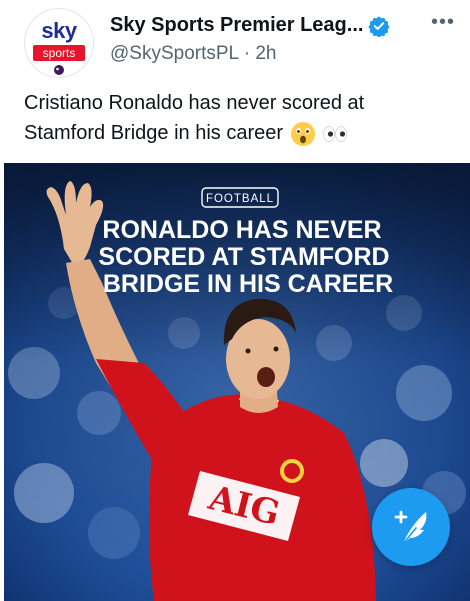  Describe the element at coordinates (379, 26) in the screenshot. I see `verified-badge-icon` at that location.